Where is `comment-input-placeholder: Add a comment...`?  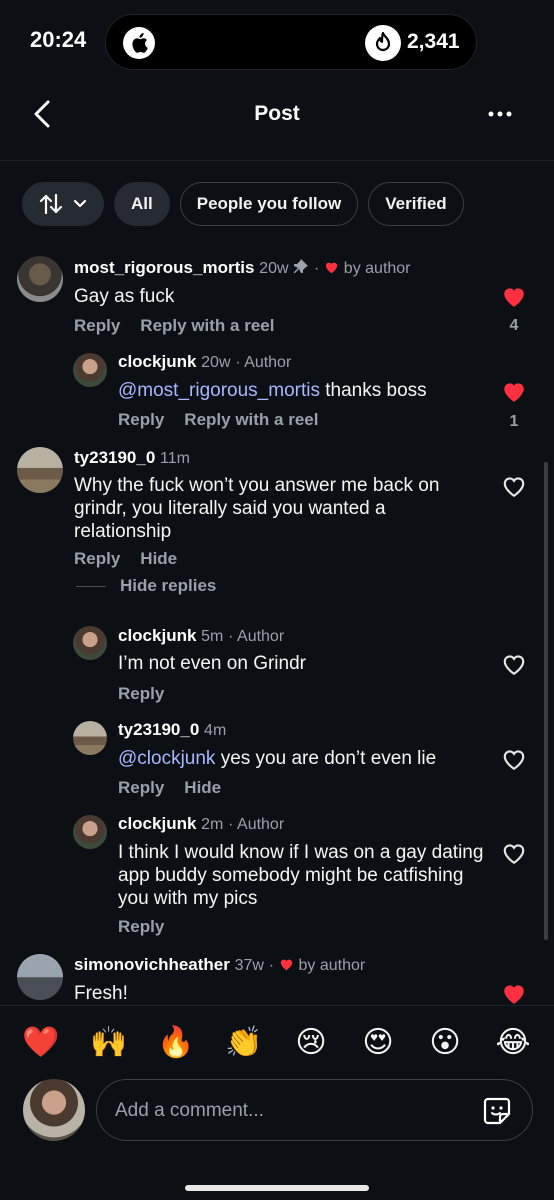 comment-input-placeholder: Add a comment... is located at coordinates (189, 1110).